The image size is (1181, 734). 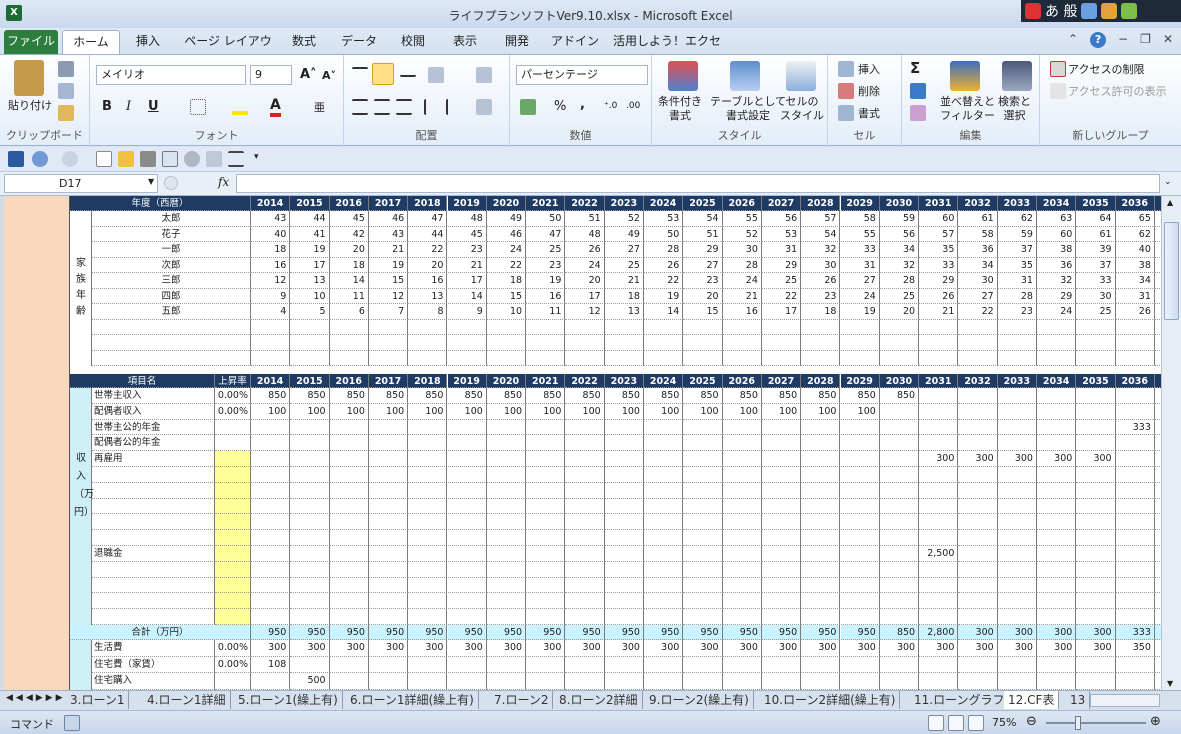 What do you see at coordinates (1123, 40) in the screenshot?
I see `minimize-icon: −` at bounding box center [1123, 40].